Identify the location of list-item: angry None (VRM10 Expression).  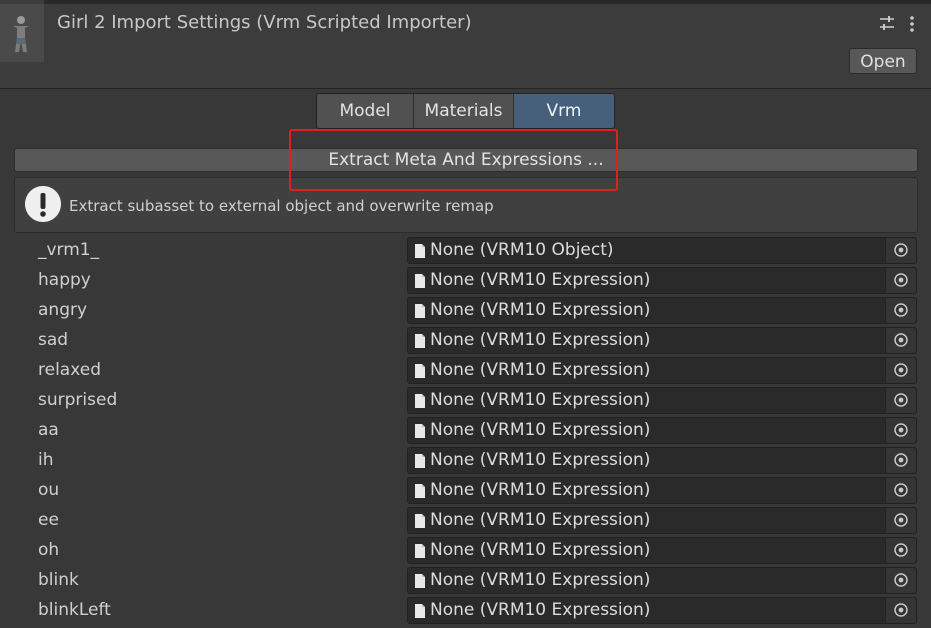
(465, 311).